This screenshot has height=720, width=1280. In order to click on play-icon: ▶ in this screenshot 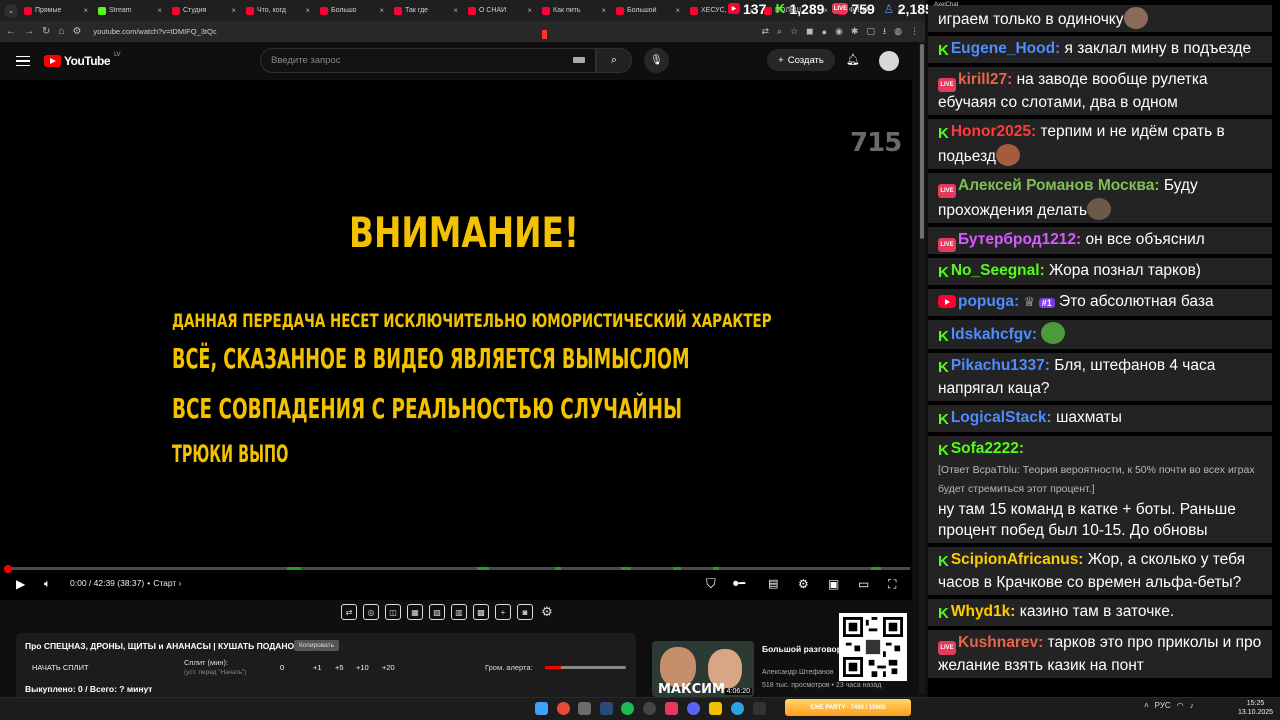, I will do `click(20, 584)`.